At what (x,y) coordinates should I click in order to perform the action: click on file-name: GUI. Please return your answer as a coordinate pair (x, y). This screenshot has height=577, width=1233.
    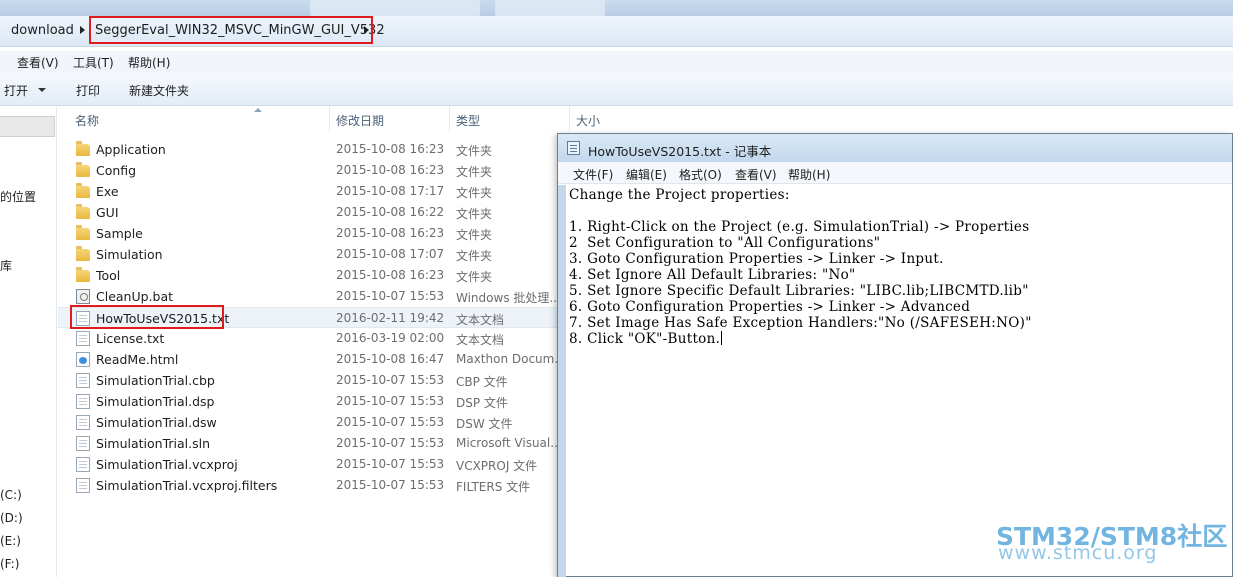
    Looking at the image, I should click on (107, 212).